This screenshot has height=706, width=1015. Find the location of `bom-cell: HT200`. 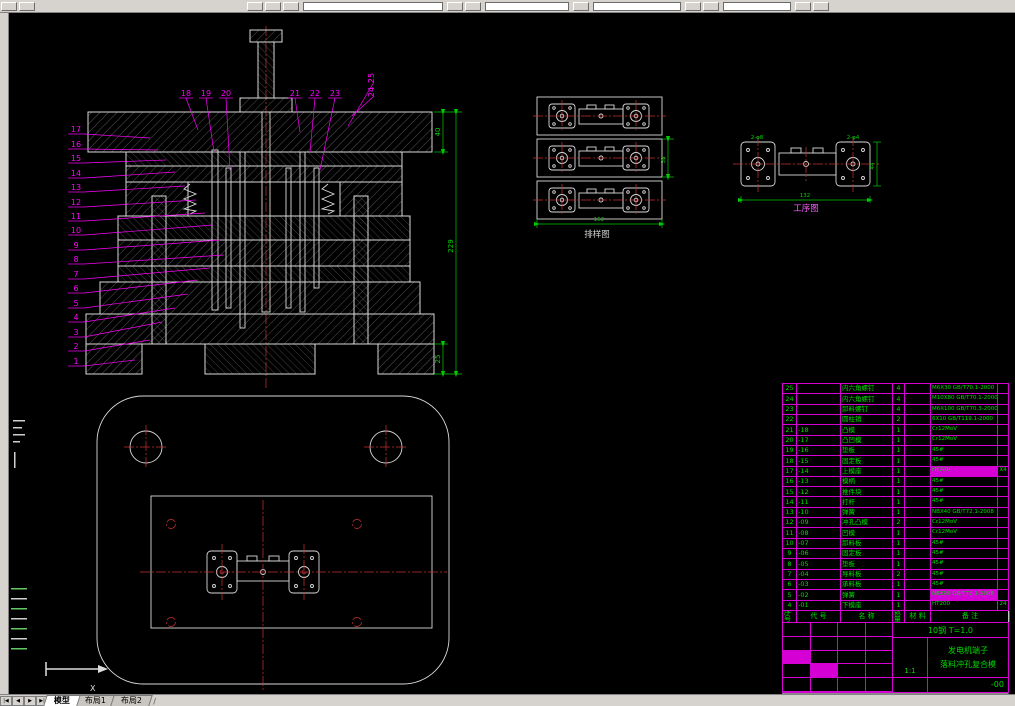

bom-cell: HT200 is located at coordinates (964, 605).